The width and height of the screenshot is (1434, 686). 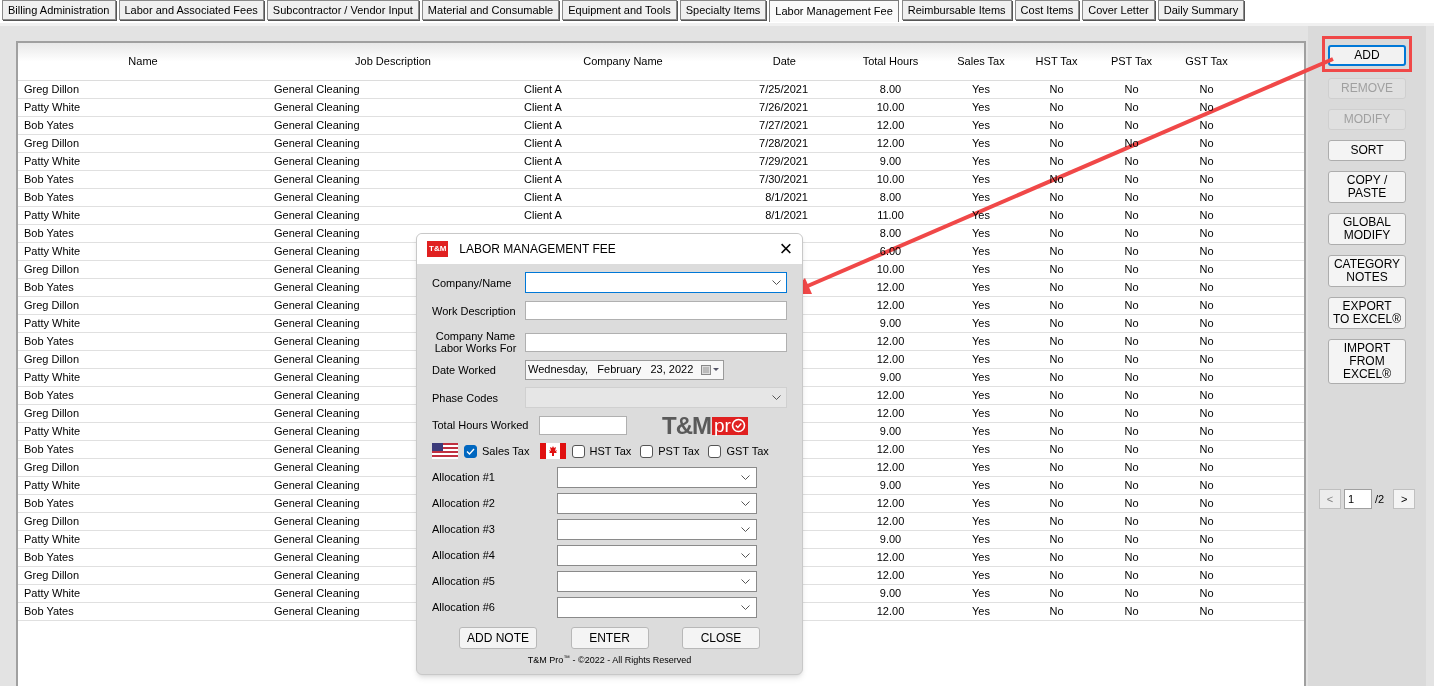 What do you see at coordinates (1206, 61) in the screenshot?
I see `column-header: GST Tax` at bounding box center [1206, 61].